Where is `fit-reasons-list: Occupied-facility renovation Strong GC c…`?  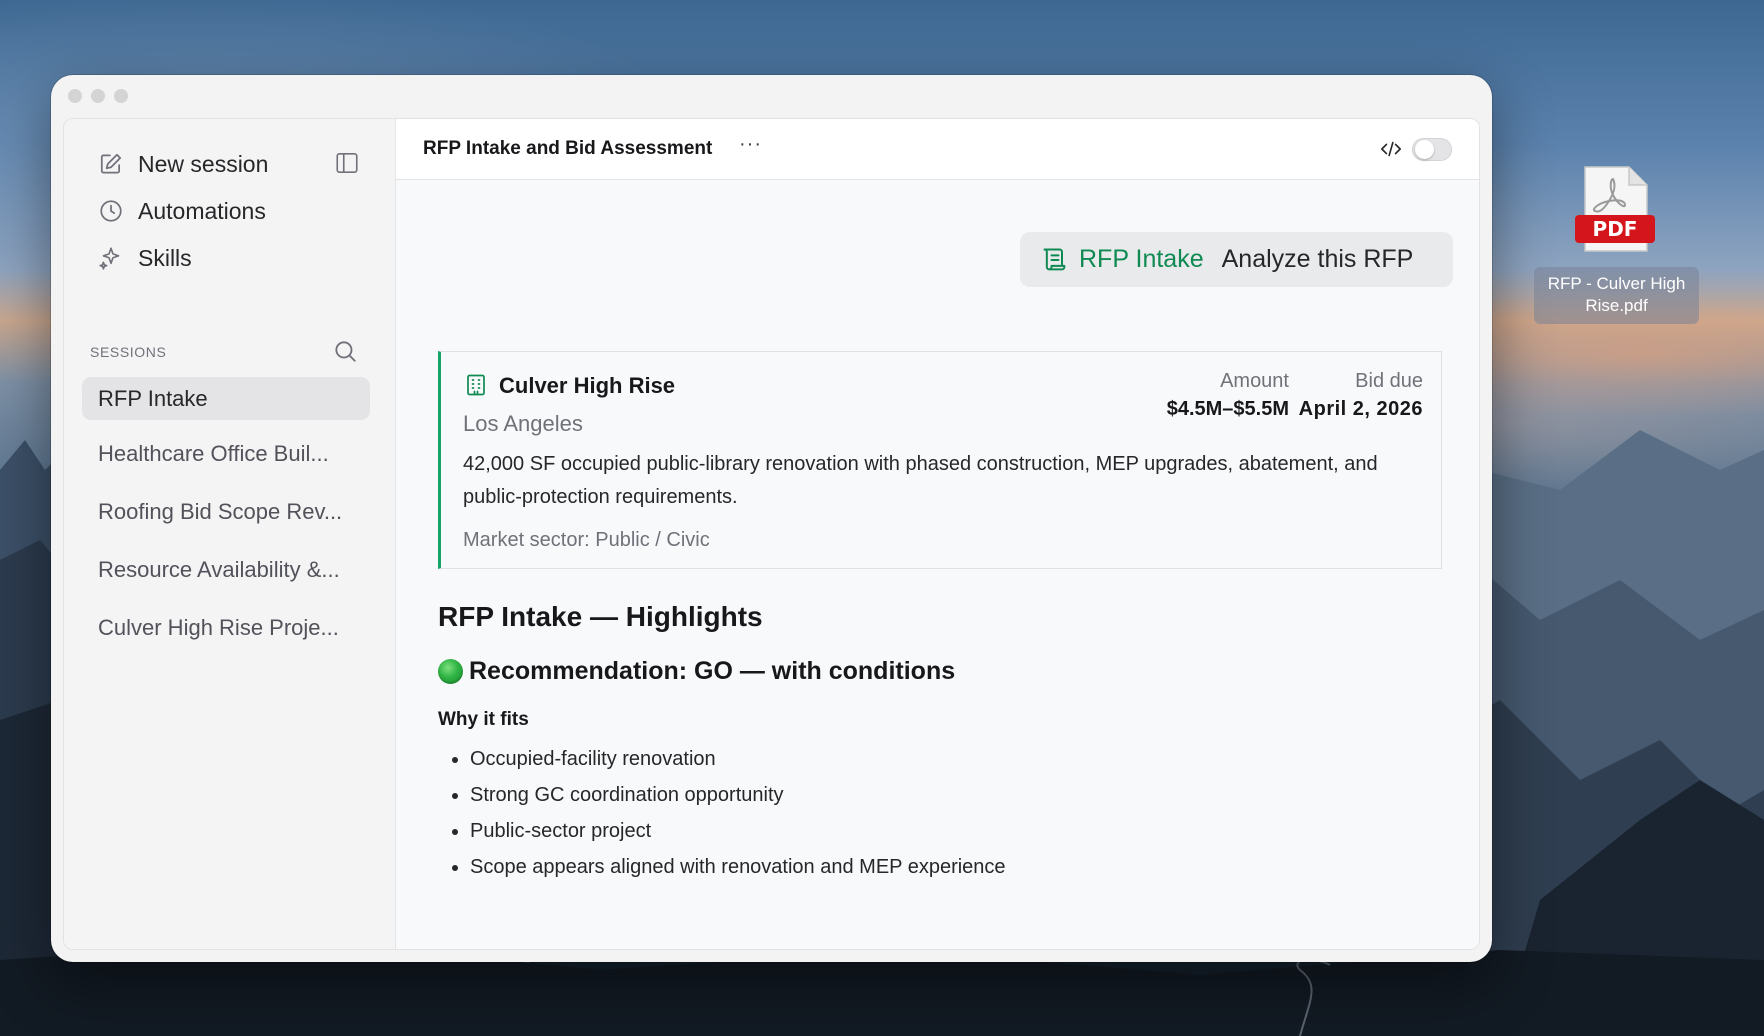 fit-reasons-list: Occupied-facility renovation Strong GC c… is located at coordinates (728, 813).